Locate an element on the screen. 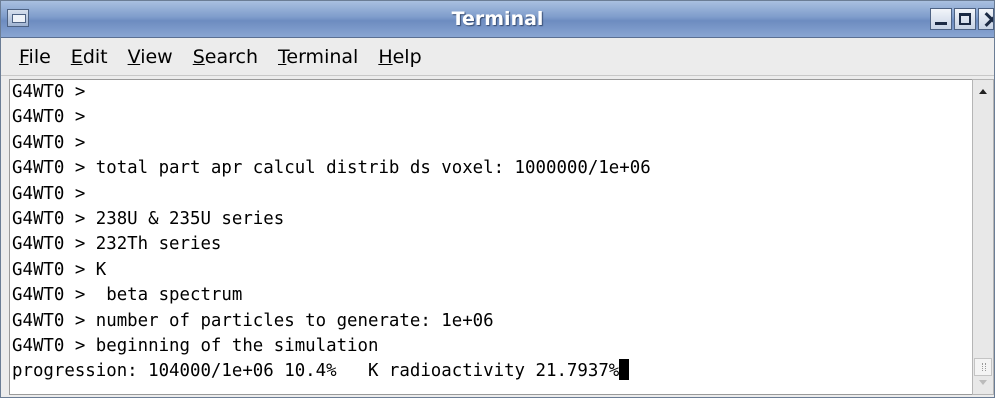  menu-file: File is located at coordinates (35, 57).